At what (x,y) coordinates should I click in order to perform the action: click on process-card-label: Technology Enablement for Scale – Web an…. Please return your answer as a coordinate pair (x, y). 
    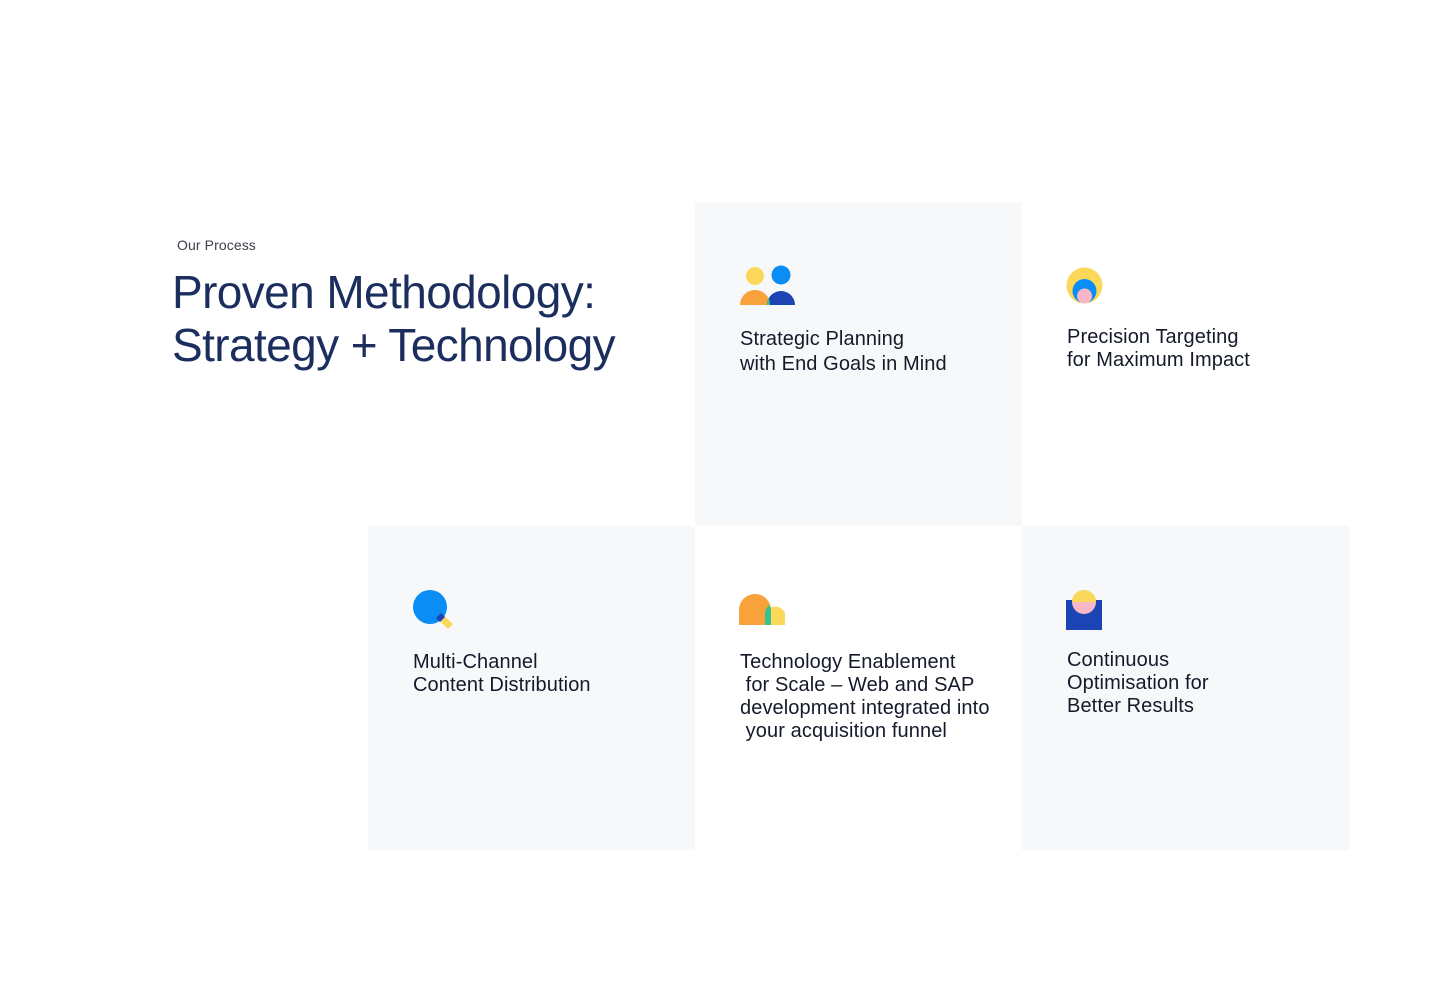
    Looking at the image, I should click on (865, 696).